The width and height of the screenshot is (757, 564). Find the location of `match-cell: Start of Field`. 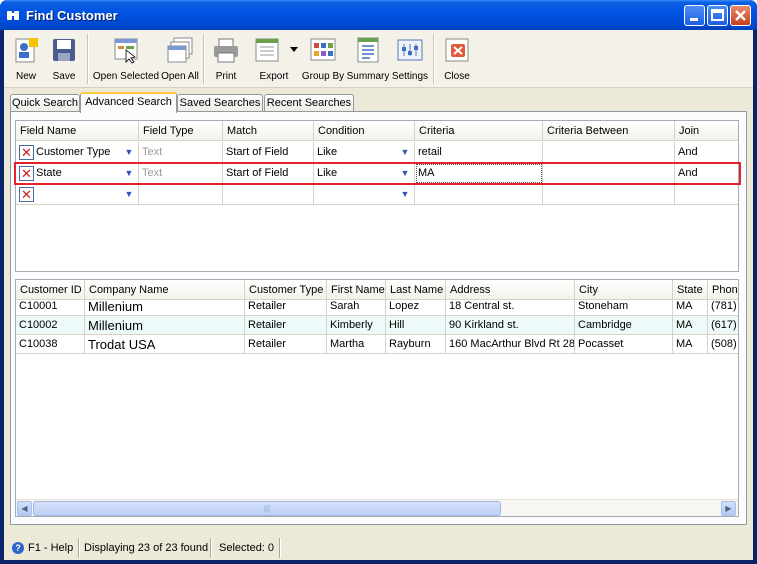

match-cell: Start of Field is located at coordinates (268, 152).